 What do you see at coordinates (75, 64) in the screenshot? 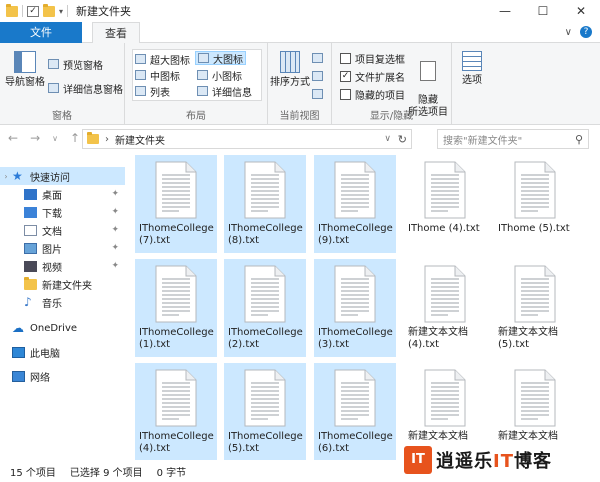
I see `preview-pane-button: 预览窗格` at bounding box center [75, 64].